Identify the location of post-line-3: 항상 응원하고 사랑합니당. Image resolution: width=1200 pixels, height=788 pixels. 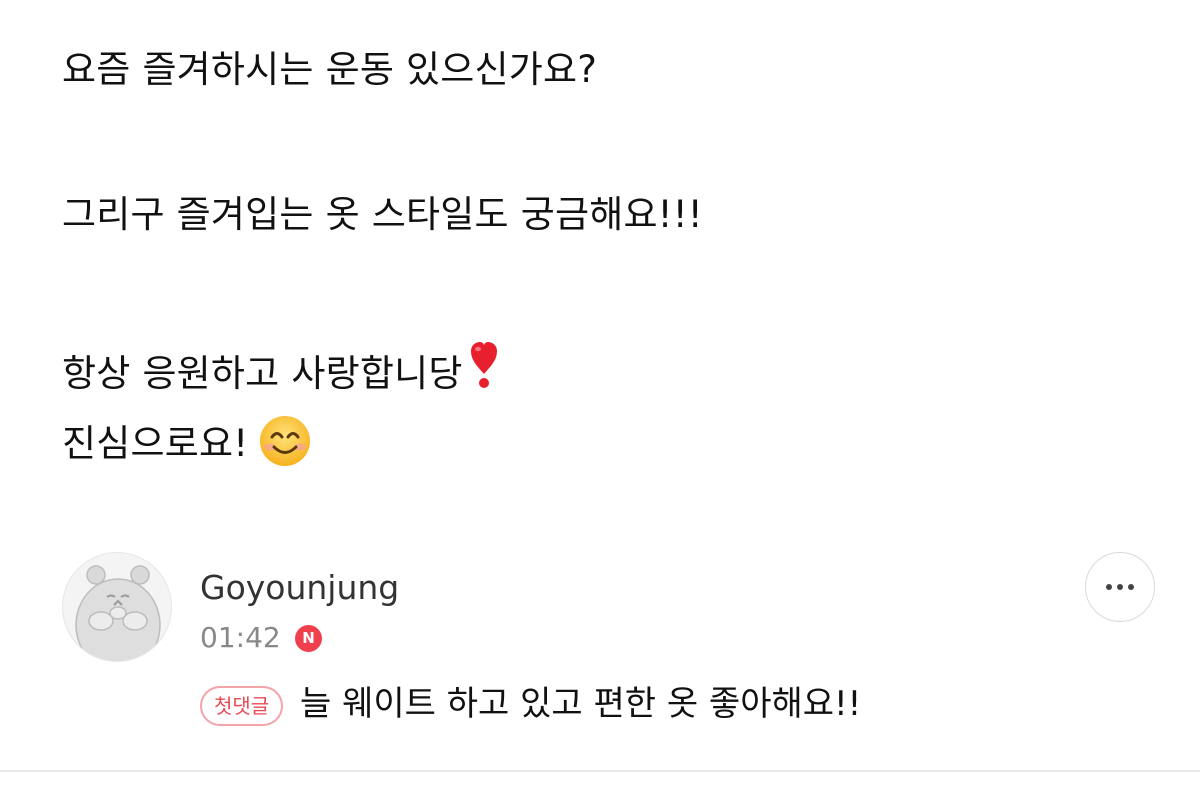
(280, 370).